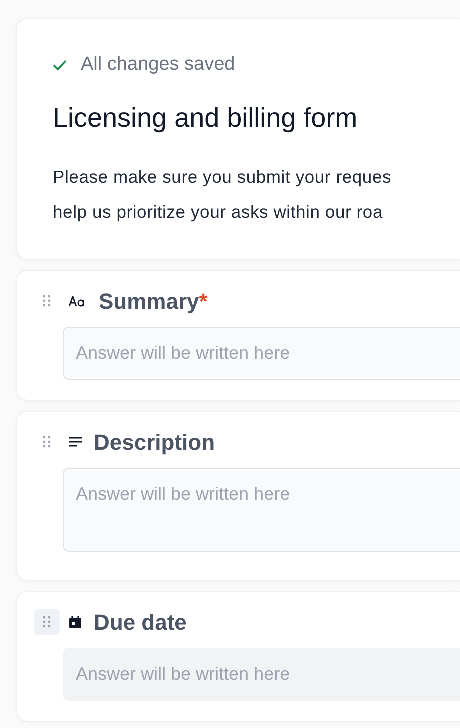 This screenshot has height=728, width=460. What do you see at coordinates (75, 622) in the screenshot?
I see `calendar-icon` at bounding box center [75, 622].